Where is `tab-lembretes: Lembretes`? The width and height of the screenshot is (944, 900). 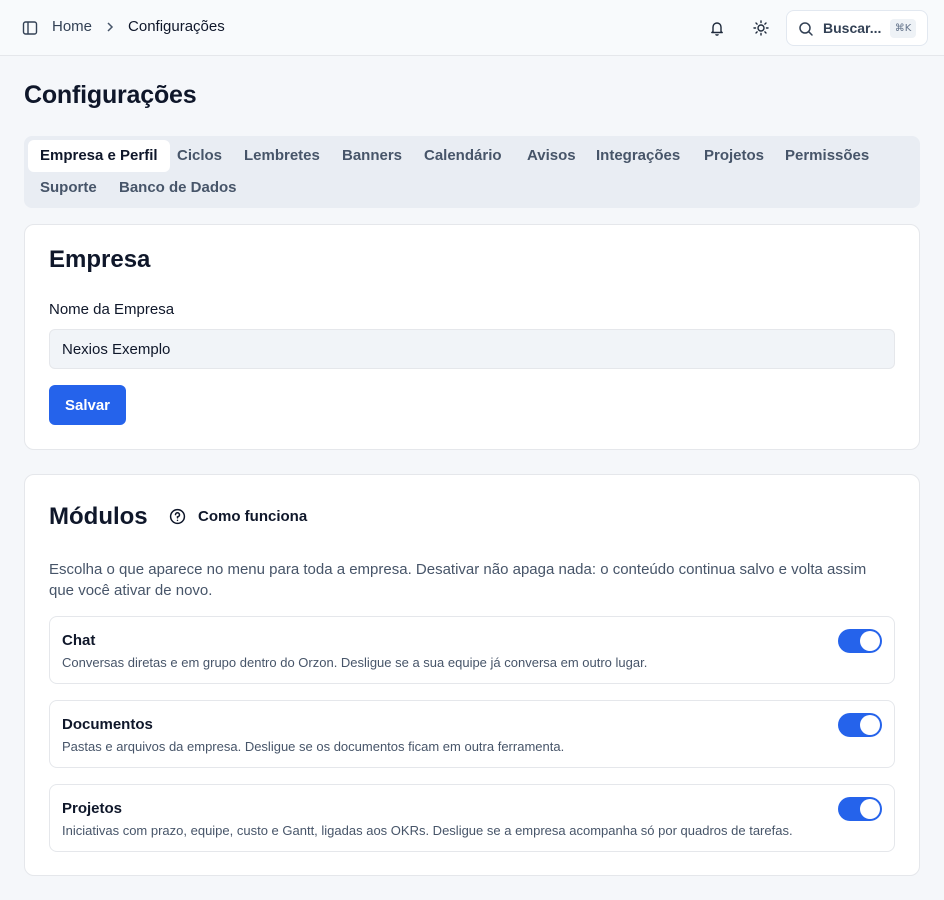 tab-lembretes: Lembretes is located at coordinates (282, 156).